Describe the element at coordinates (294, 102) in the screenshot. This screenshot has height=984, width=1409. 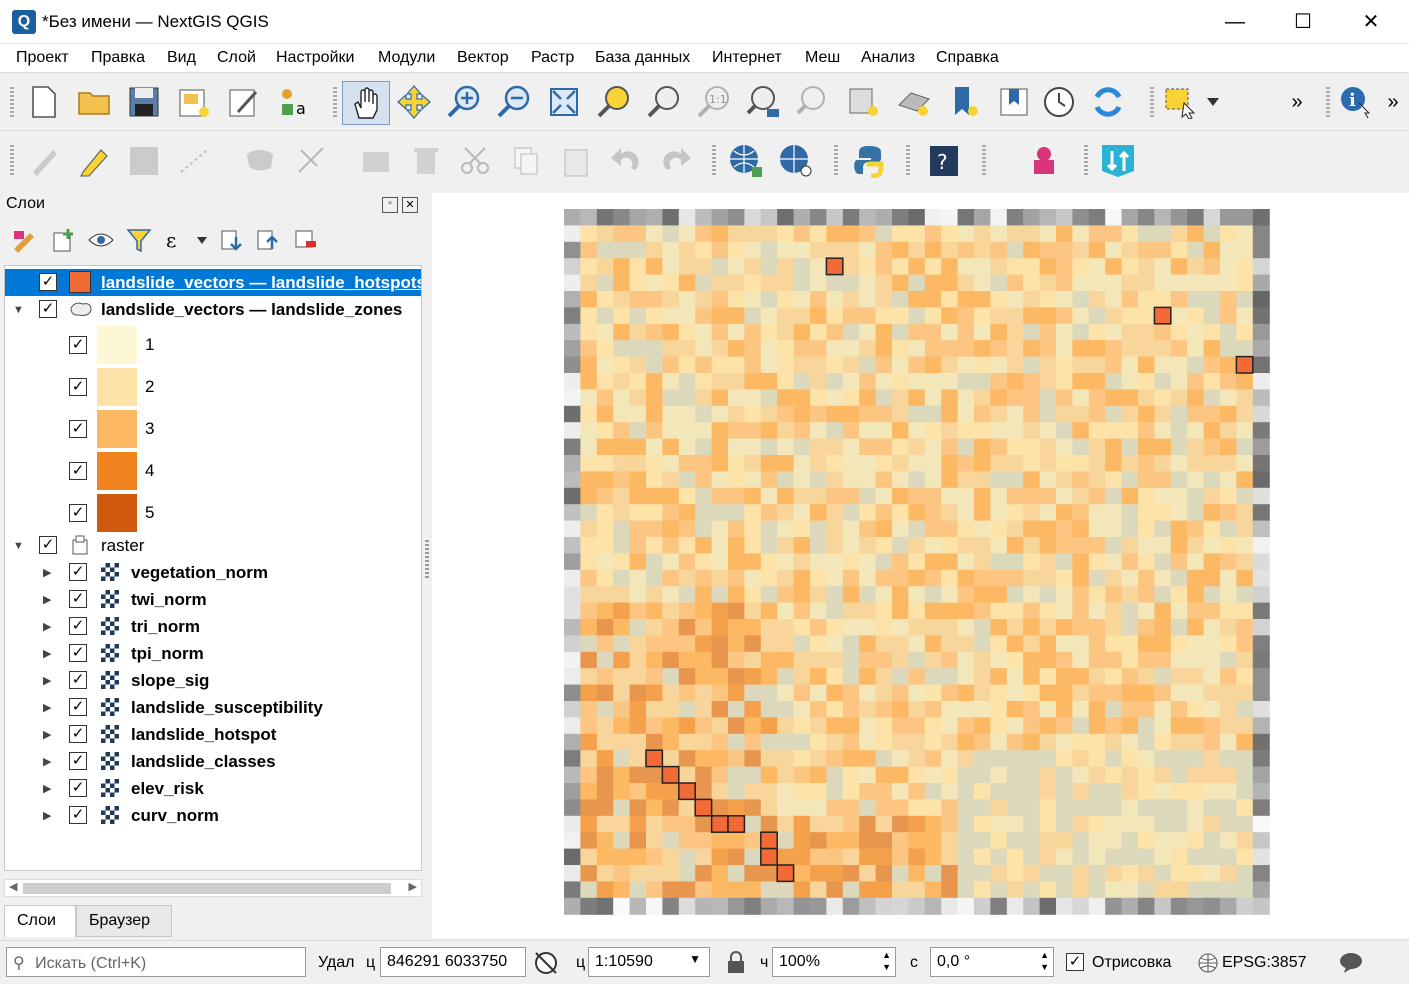
I see `style-manager-icon: a` at that location.